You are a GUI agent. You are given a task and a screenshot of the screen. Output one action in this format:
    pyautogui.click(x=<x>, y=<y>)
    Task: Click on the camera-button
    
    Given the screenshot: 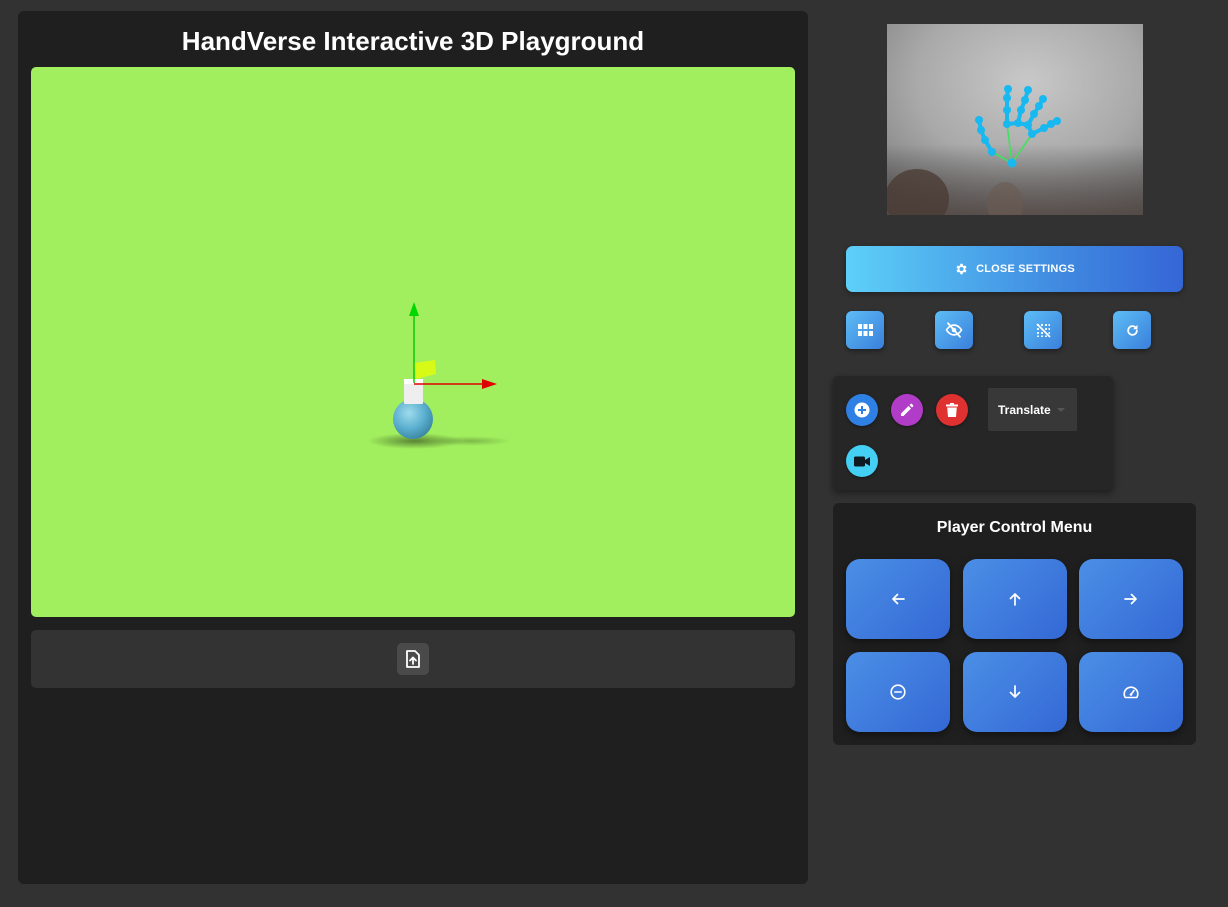 What is the action you would take?
    pyautogui.click(x=862, y=461)
    